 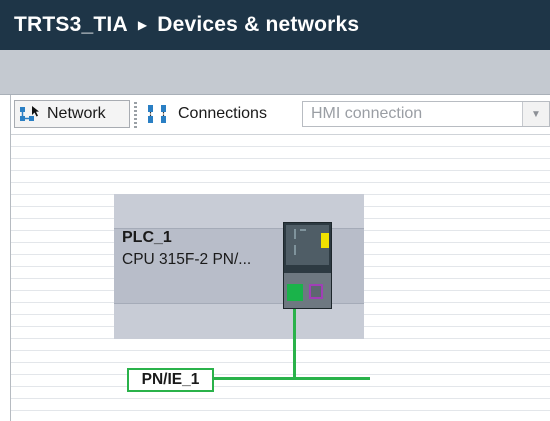 What do you see at coordinates (275, 115) in the screenshot?
I see `network-toolbar: Network Connections HMI connection ▼` at bounding box center [275, 115].